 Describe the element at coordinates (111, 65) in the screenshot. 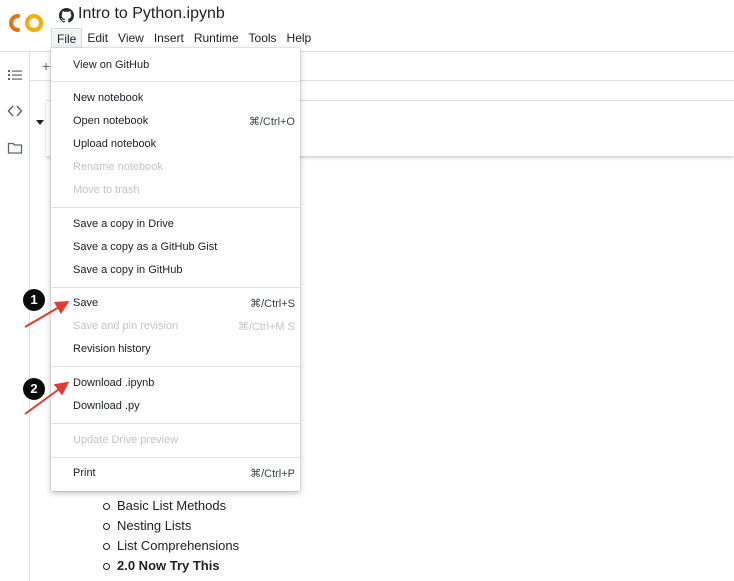

I see `menu-view-on-github: View on GitHub` at that location.